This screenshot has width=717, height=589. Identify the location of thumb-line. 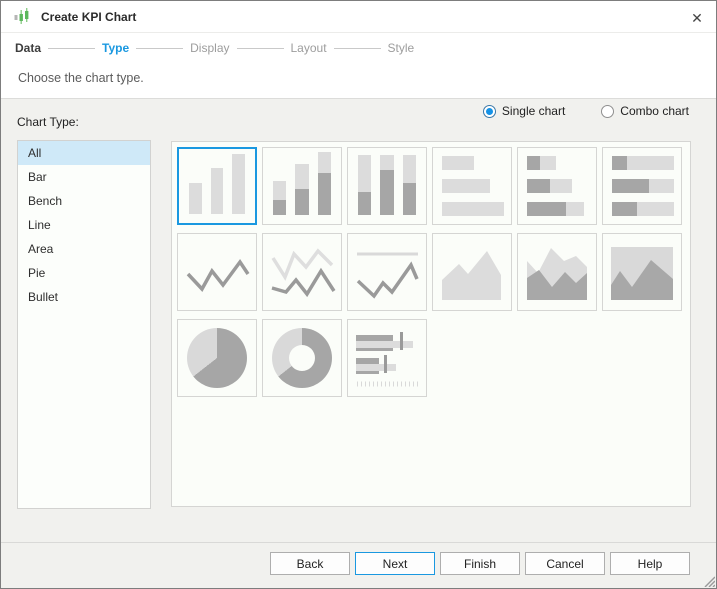
(217, 272).